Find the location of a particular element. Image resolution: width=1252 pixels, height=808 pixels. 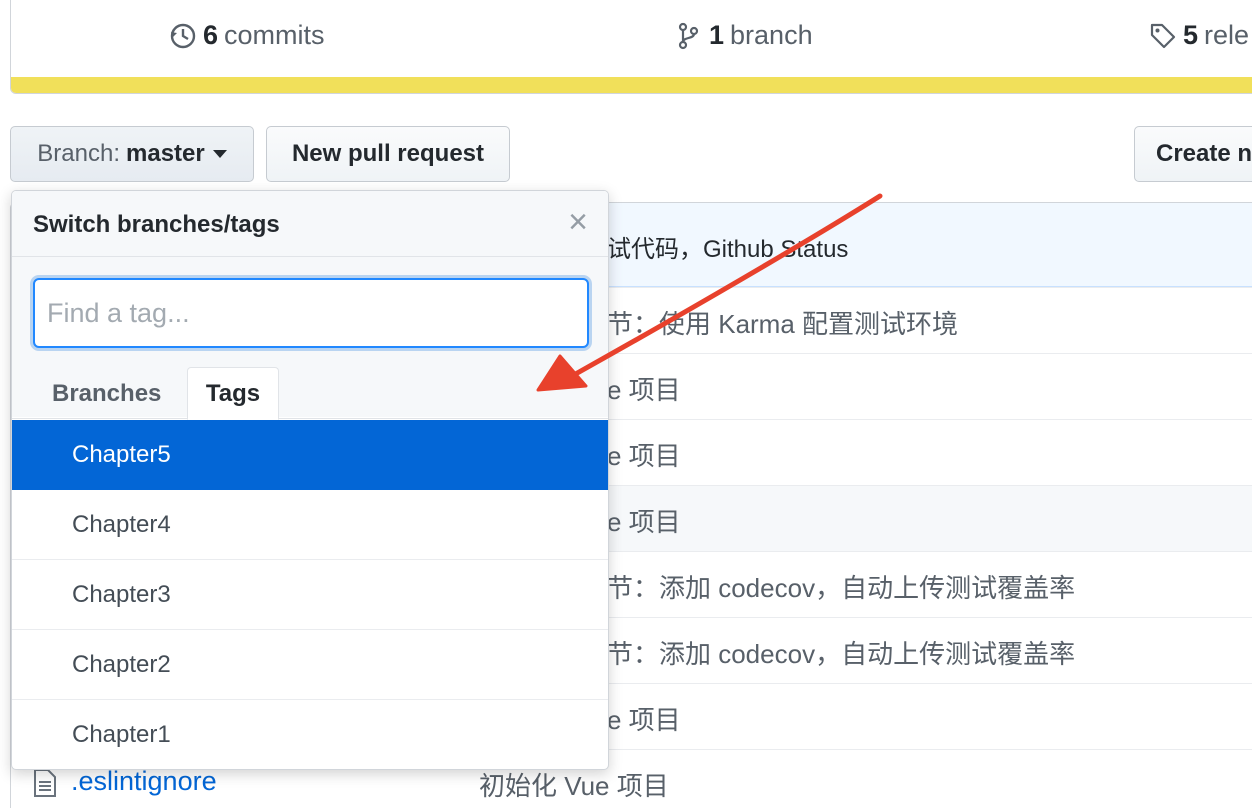

branches-link: 1 branch is located at coordinates (744, 35).